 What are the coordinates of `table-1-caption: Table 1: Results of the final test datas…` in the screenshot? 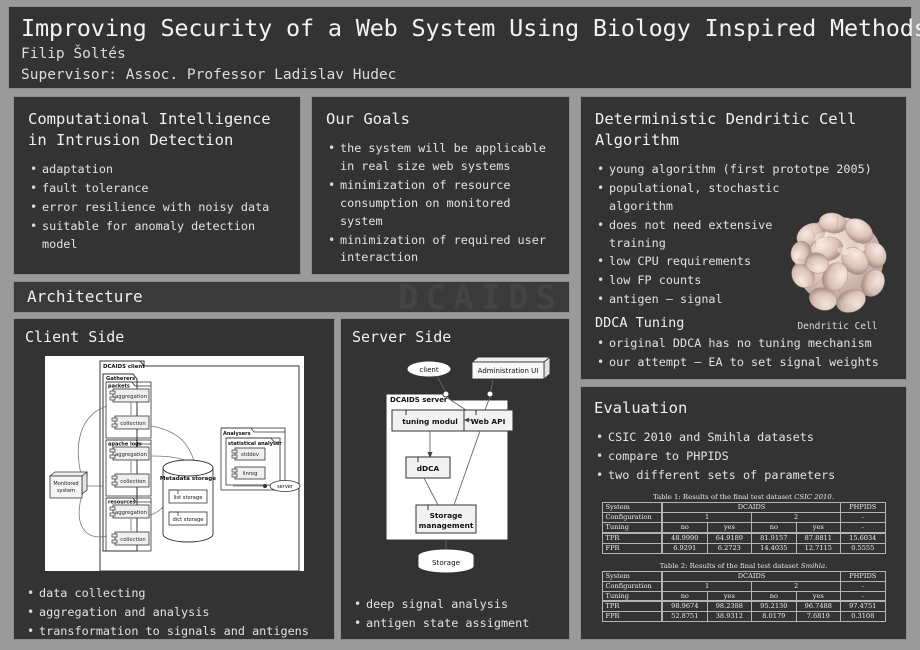 It's located at (743, 497).